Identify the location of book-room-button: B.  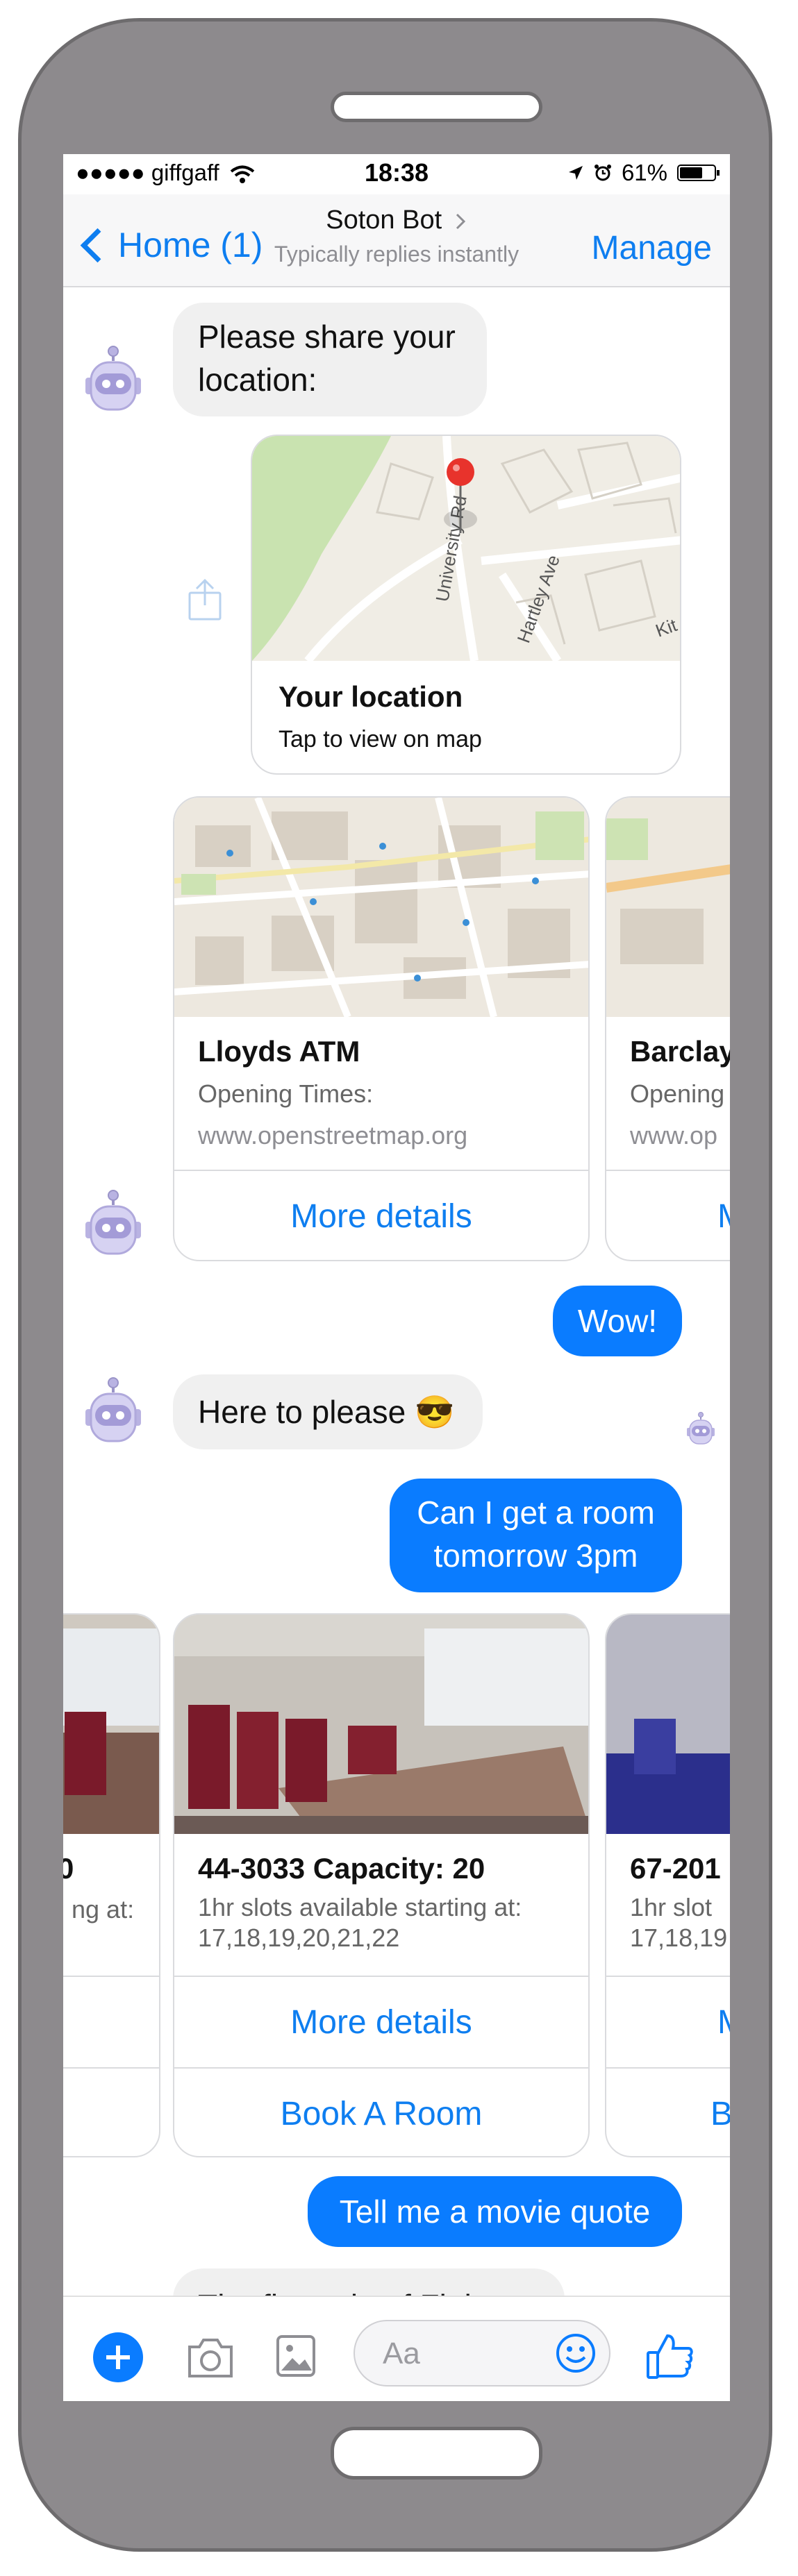
(668, 2111).